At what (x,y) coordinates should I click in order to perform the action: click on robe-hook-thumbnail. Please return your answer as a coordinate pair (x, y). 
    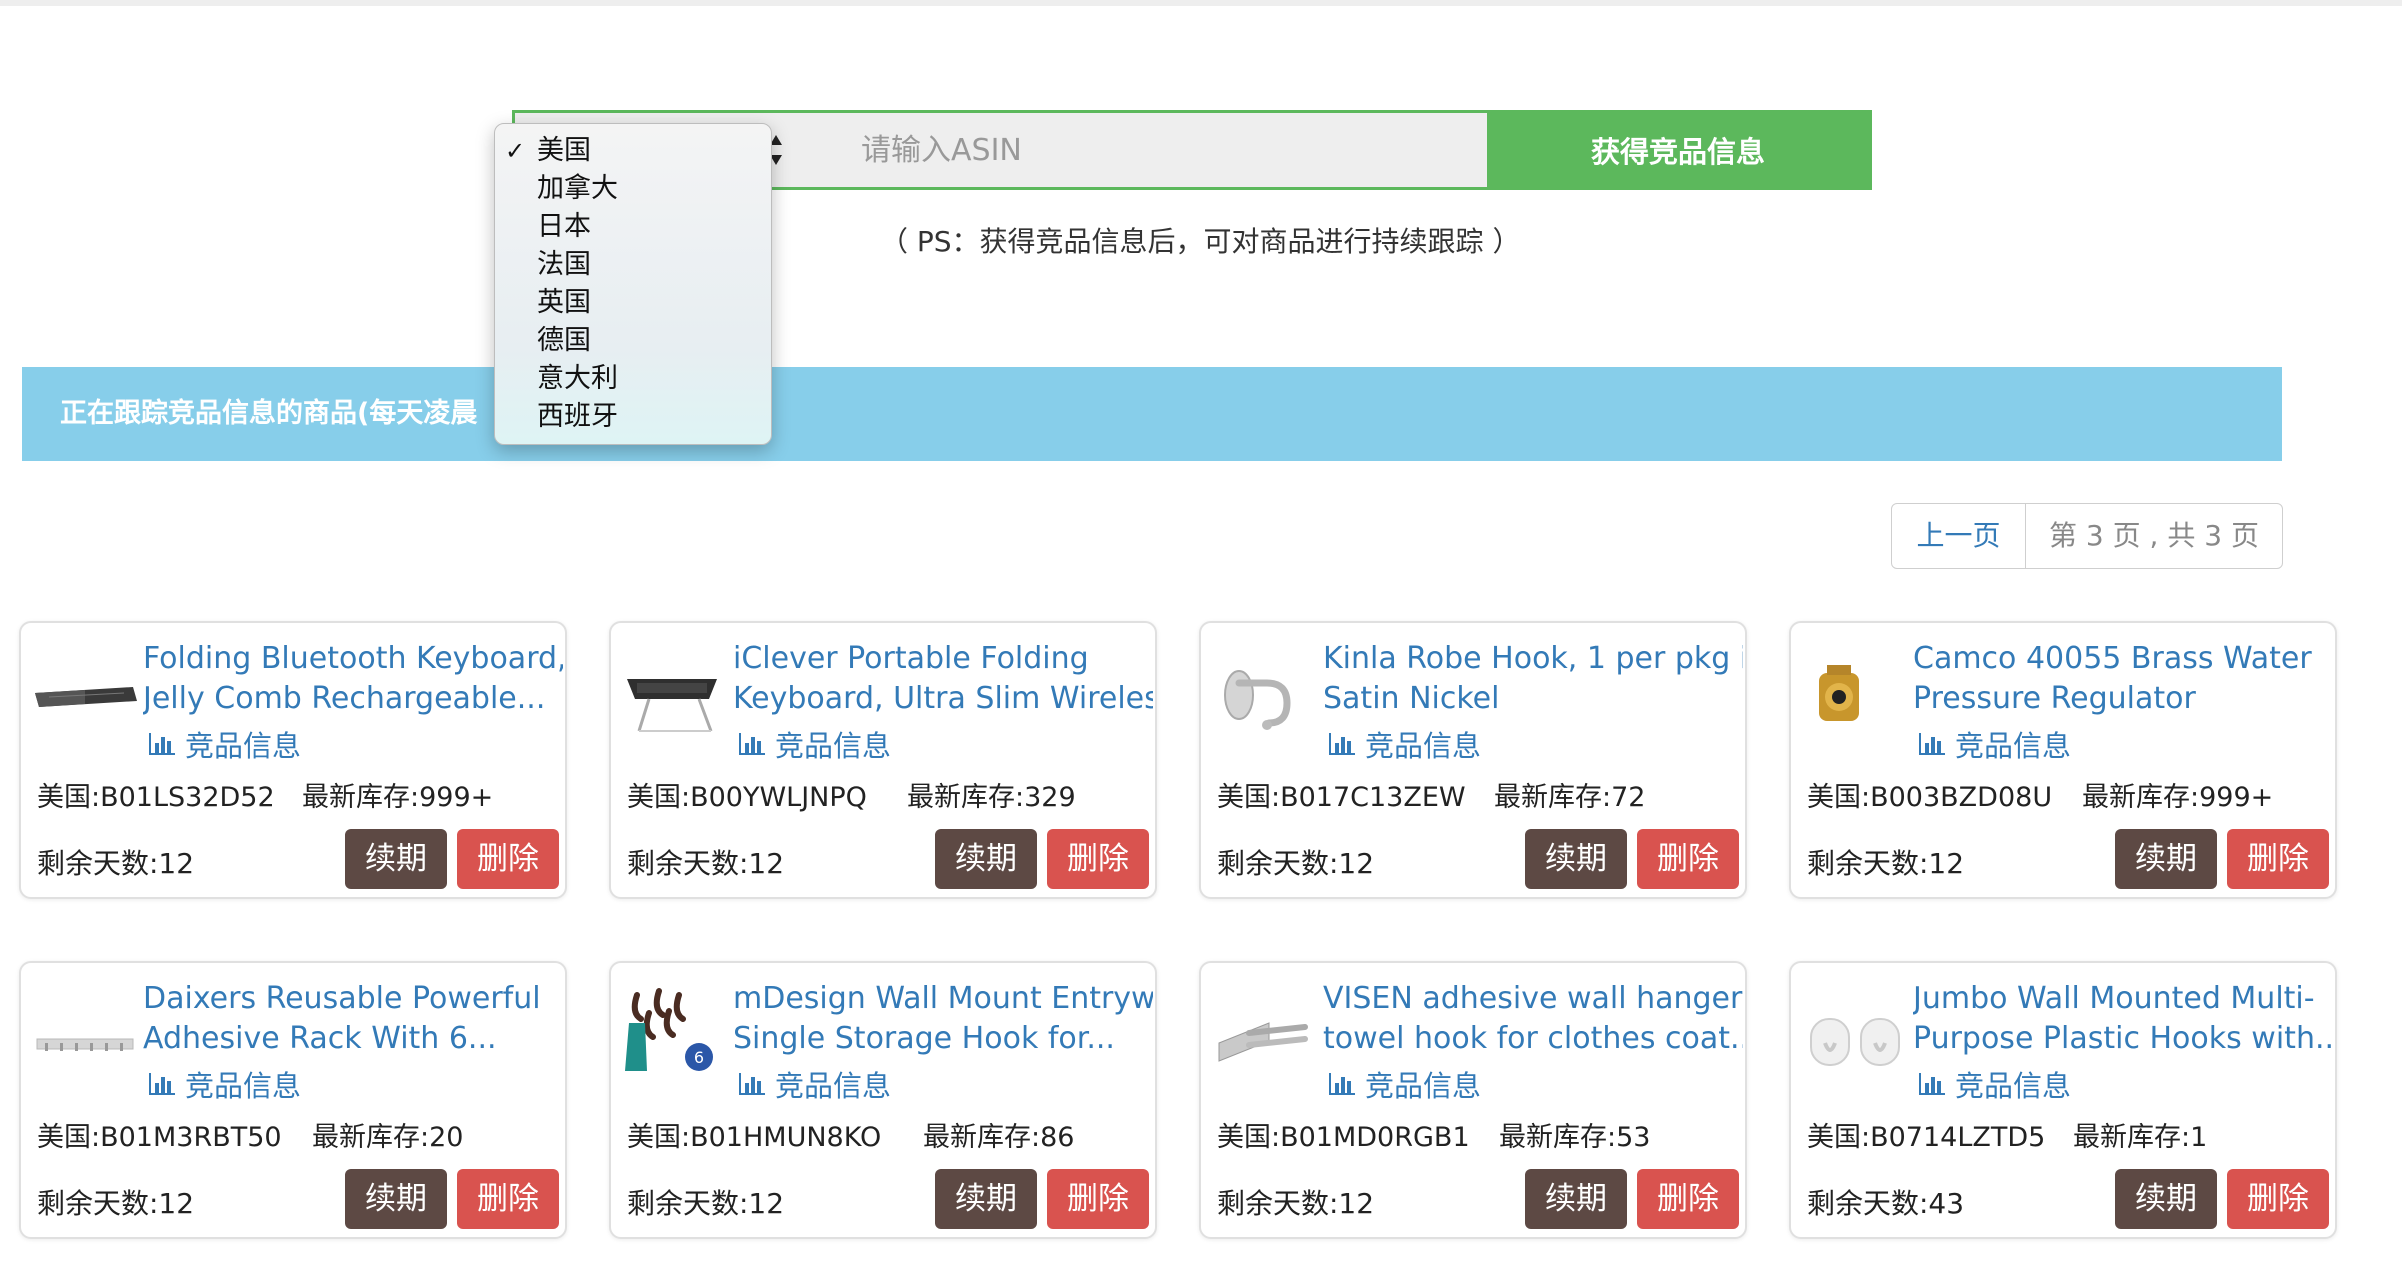
    Looking at the image, I should click on (1265, 689).